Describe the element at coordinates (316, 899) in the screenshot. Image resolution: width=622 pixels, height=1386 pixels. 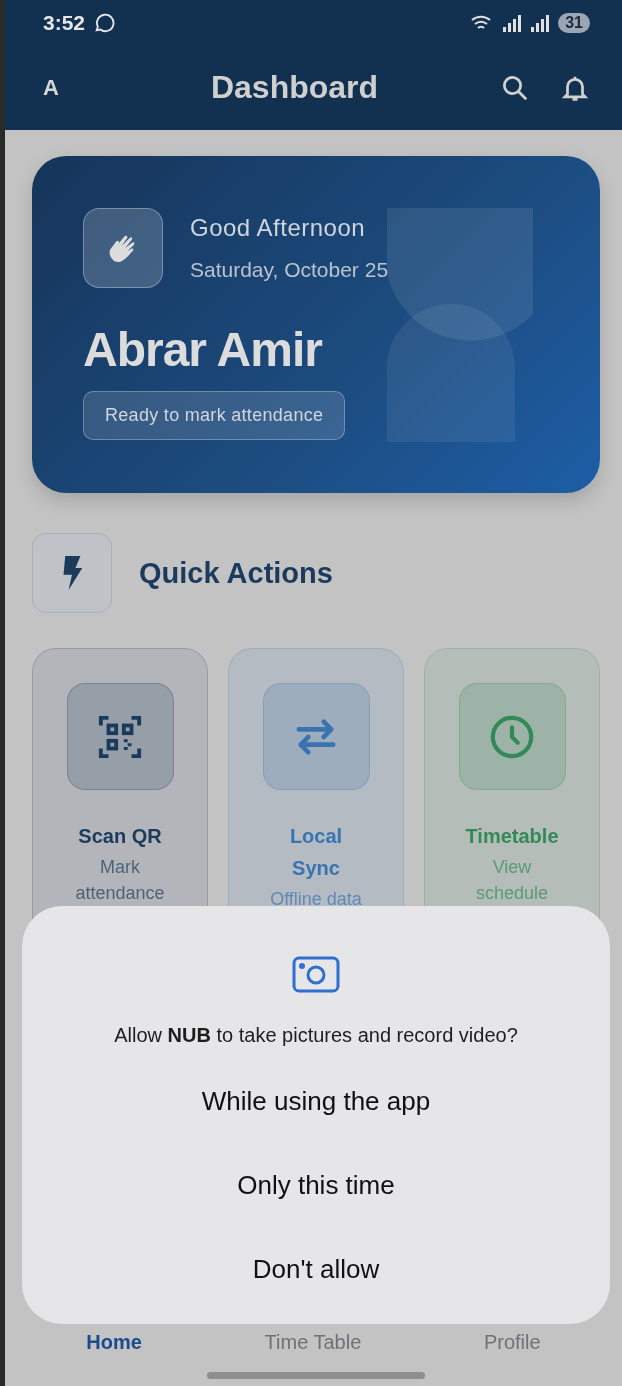
I see `tile-subtitle: Offline data` at that location.